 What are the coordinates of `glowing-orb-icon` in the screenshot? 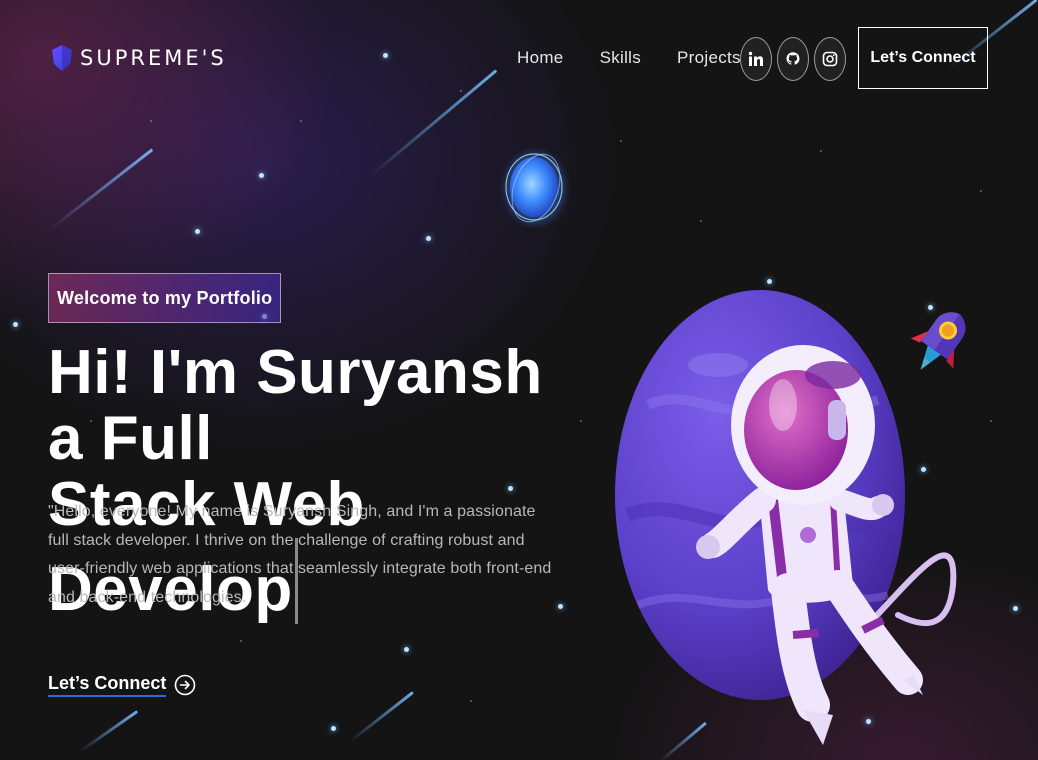 It's located at (535, 188).